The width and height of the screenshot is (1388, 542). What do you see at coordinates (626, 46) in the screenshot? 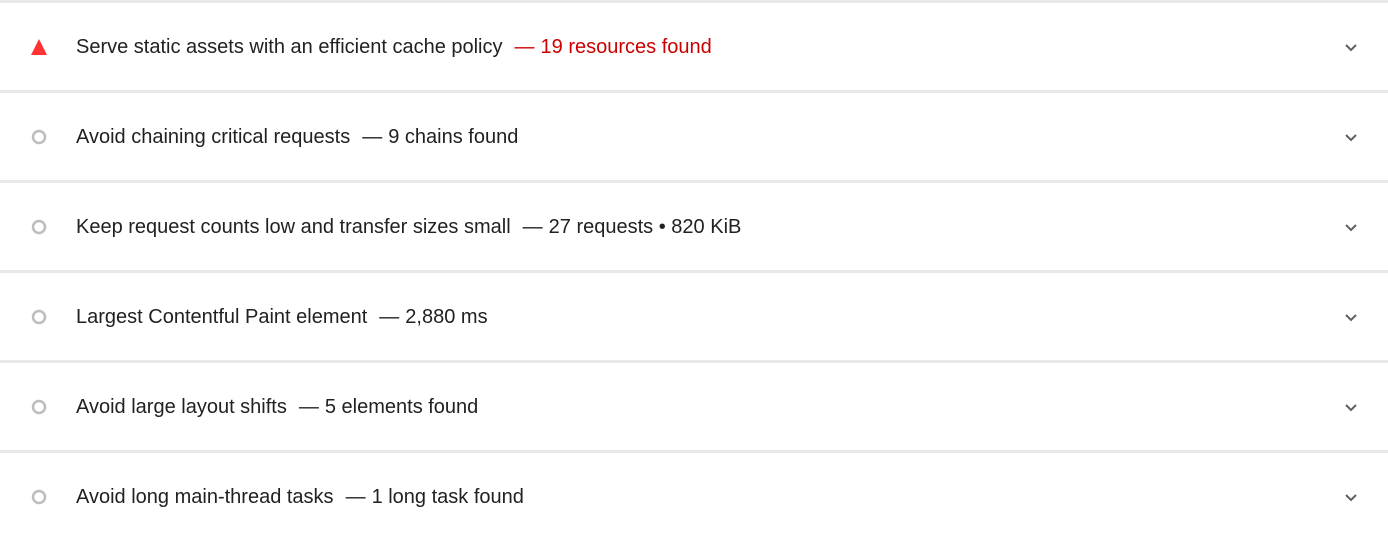
I see `audit-display-value: 19 resources found` at bounding box center [626, 46].